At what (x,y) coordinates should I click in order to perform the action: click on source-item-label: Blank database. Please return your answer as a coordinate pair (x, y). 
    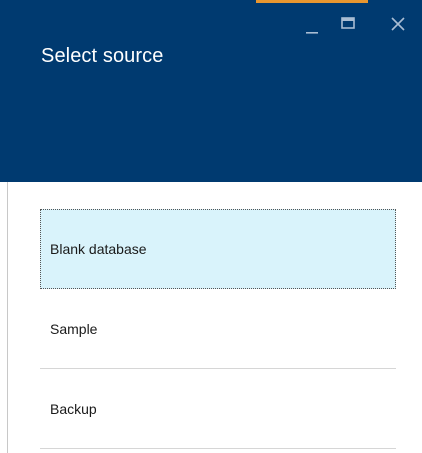
    Looking at the image, I should click on (98, 249).